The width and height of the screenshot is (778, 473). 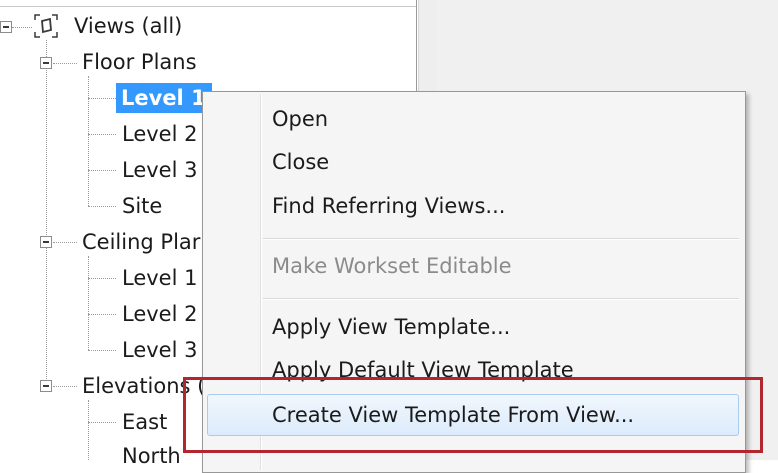 I want to click on tree-item-elevation-east: East, so click(x=144, y=422).